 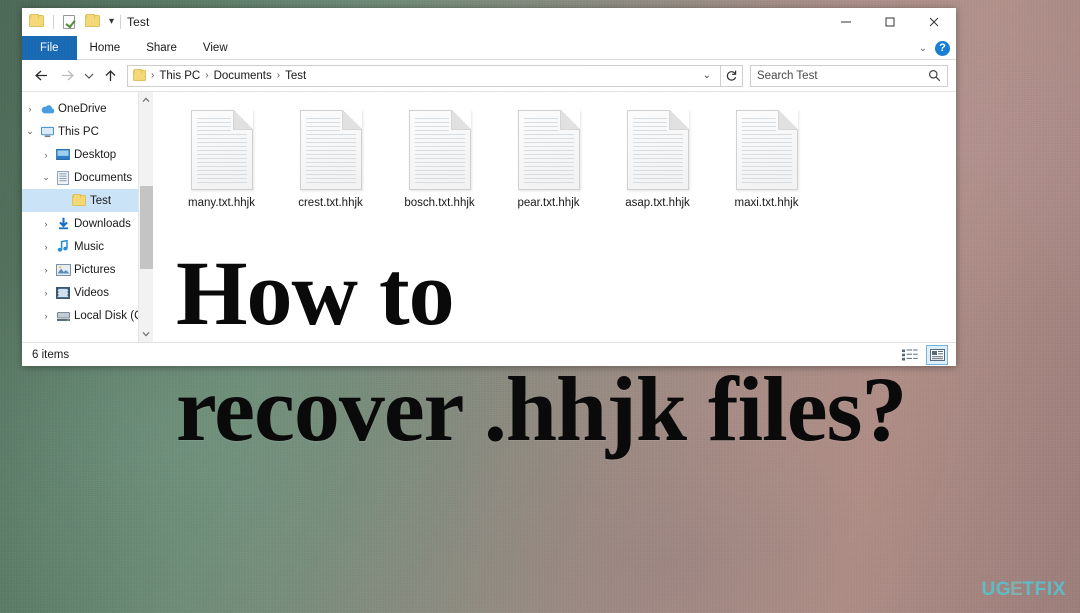 What do you see at coordinates (102, 223) in the screenshot?
I see `sidebar-item-label: Downloads` at bounding box center [102, 223].